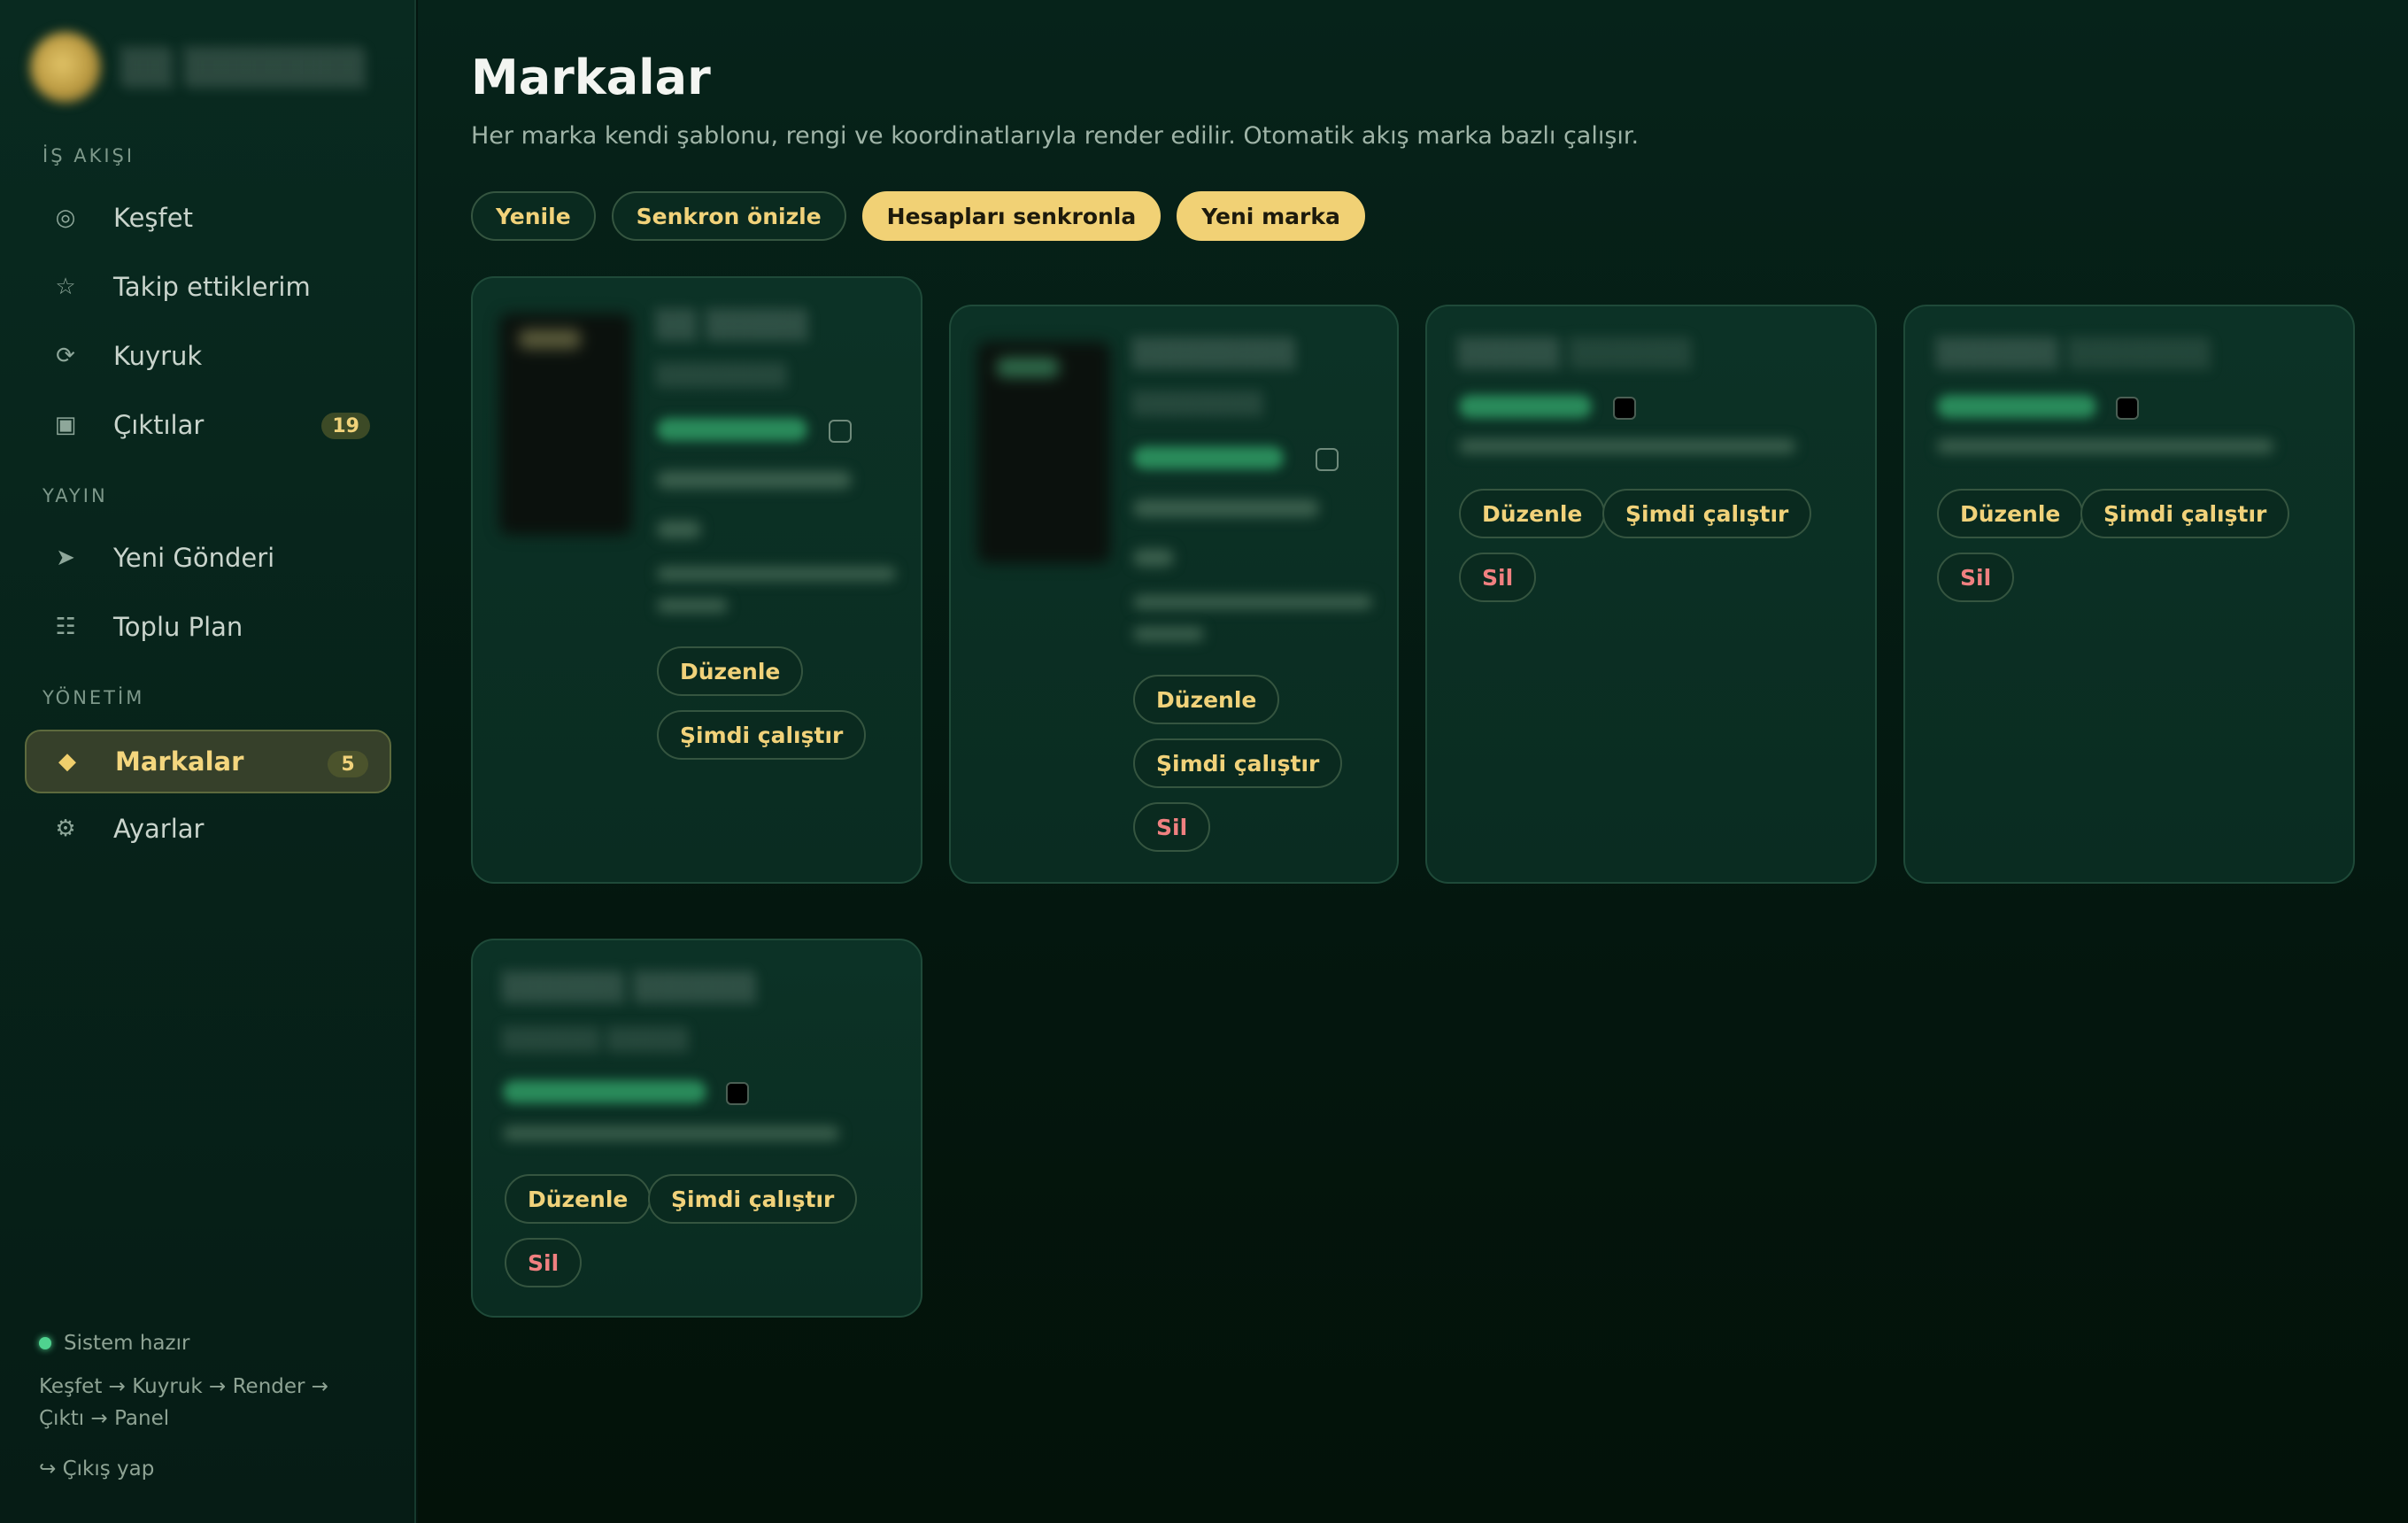  Describe the element at coordinates (97, 1468) in the screenshot. I see `logout-link: ↪ Çıkış yap` at that location.